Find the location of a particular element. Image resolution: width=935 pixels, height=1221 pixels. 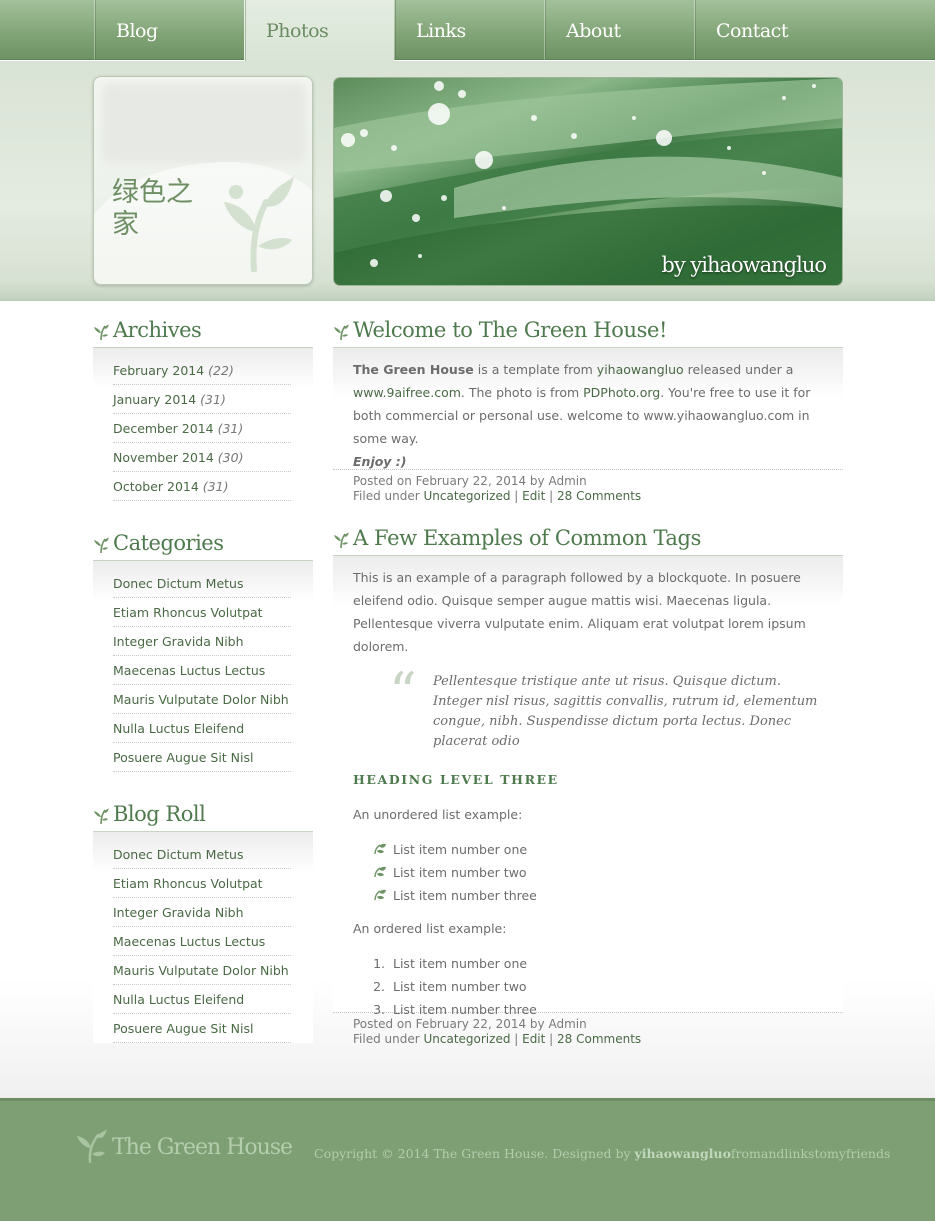

nav-tab-blog: Blog is located at coordinates (169, 30).